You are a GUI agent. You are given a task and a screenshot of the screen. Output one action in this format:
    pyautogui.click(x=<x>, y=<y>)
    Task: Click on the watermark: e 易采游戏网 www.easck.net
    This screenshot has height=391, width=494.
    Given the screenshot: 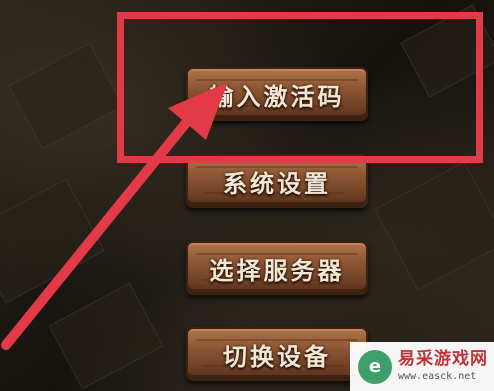 What is the action you would take?
    pyautogui.click(x=422, y=366)
    